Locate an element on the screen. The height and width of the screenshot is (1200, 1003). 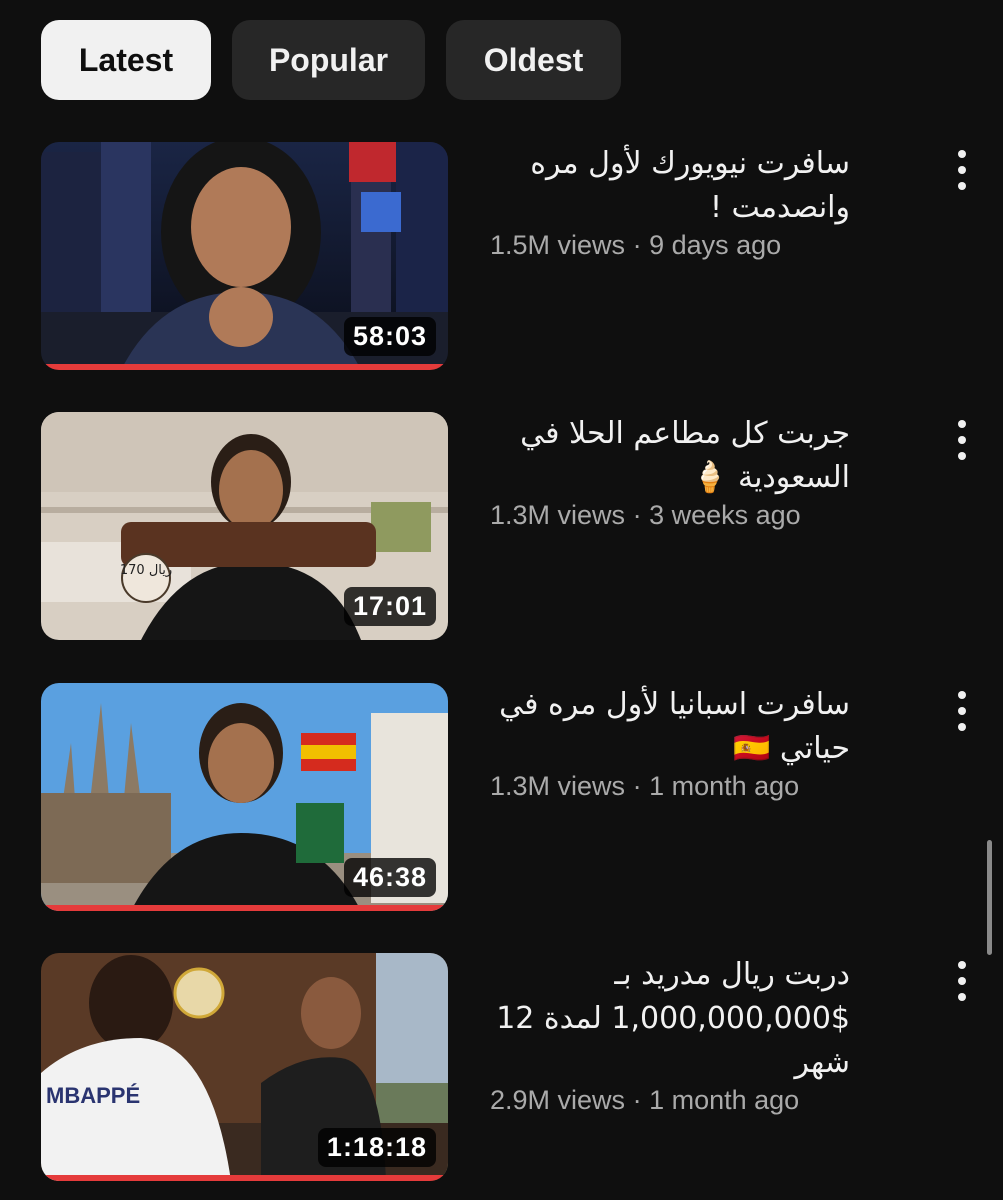
video-stats: 1.5M views · 9 days ago is located at coordinates (690, 245).